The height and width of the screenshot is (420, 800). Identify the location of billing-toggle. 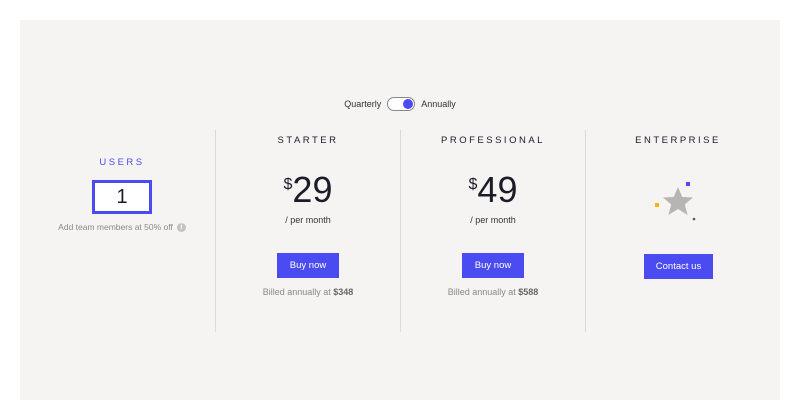
(401, 104).